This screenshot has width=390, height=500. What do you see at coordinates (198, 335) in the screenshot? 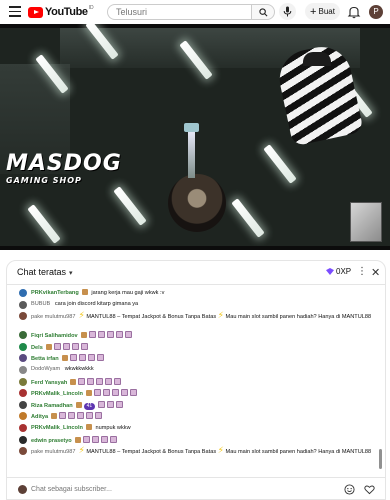
I see `chat-message: Fiqri Salihamidov` at bounding box center [198, 335].